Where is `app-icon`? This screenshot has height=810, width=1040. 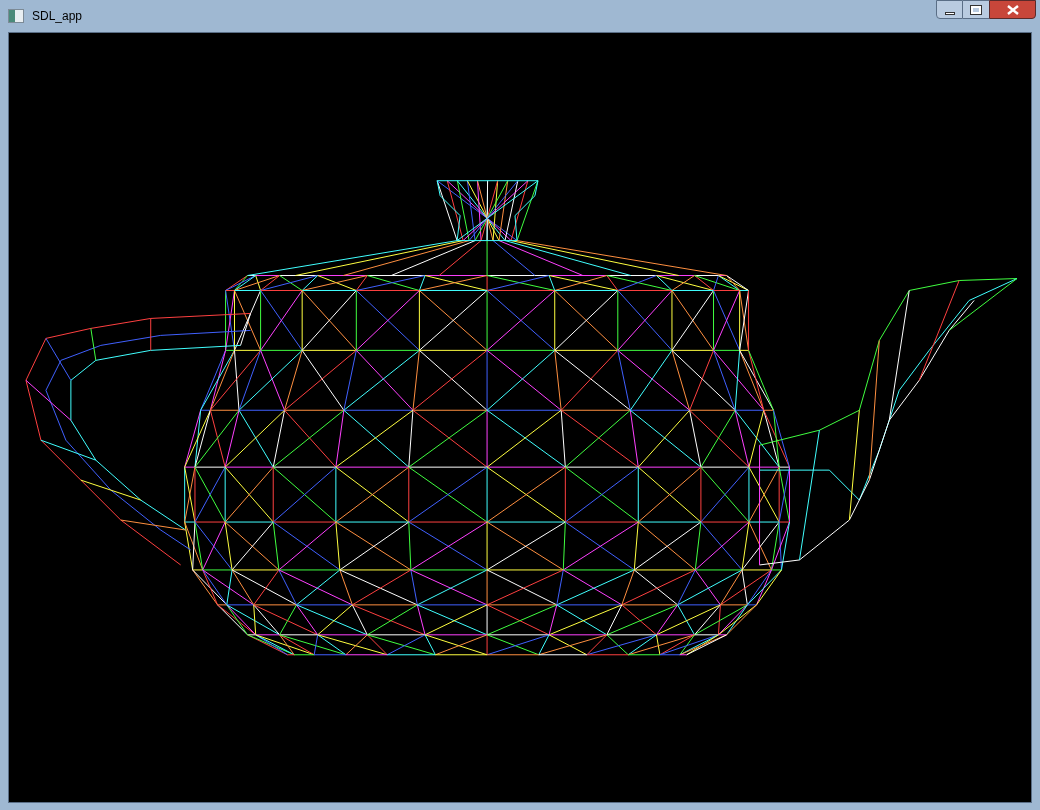 app-icon is located at coordinates (16, 16).